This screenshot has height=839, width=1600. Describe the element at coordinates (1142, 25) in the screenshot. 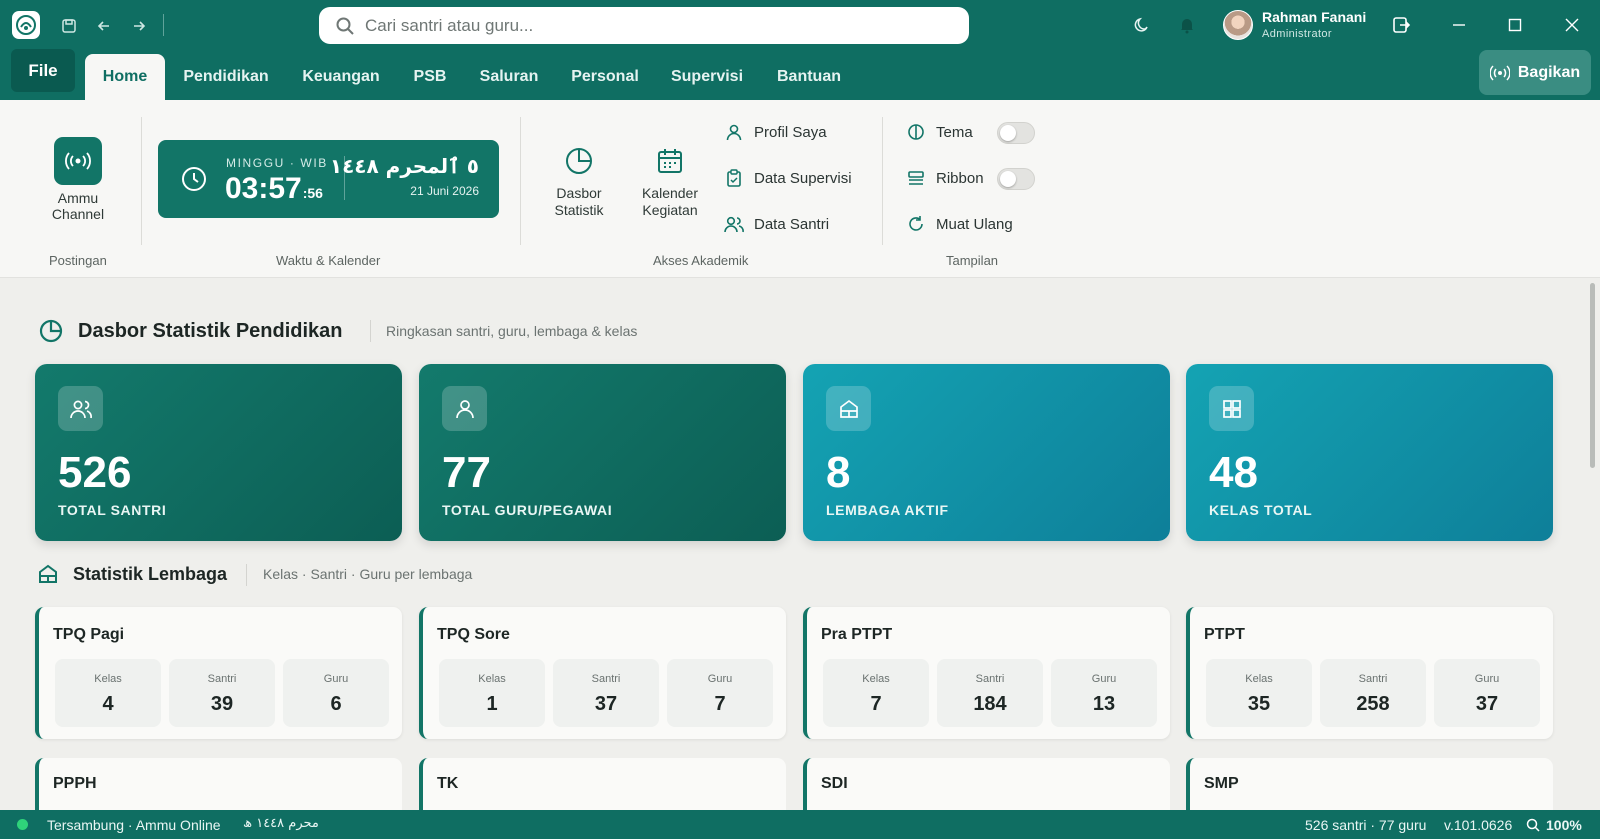

I see `moon-icon` at that location.